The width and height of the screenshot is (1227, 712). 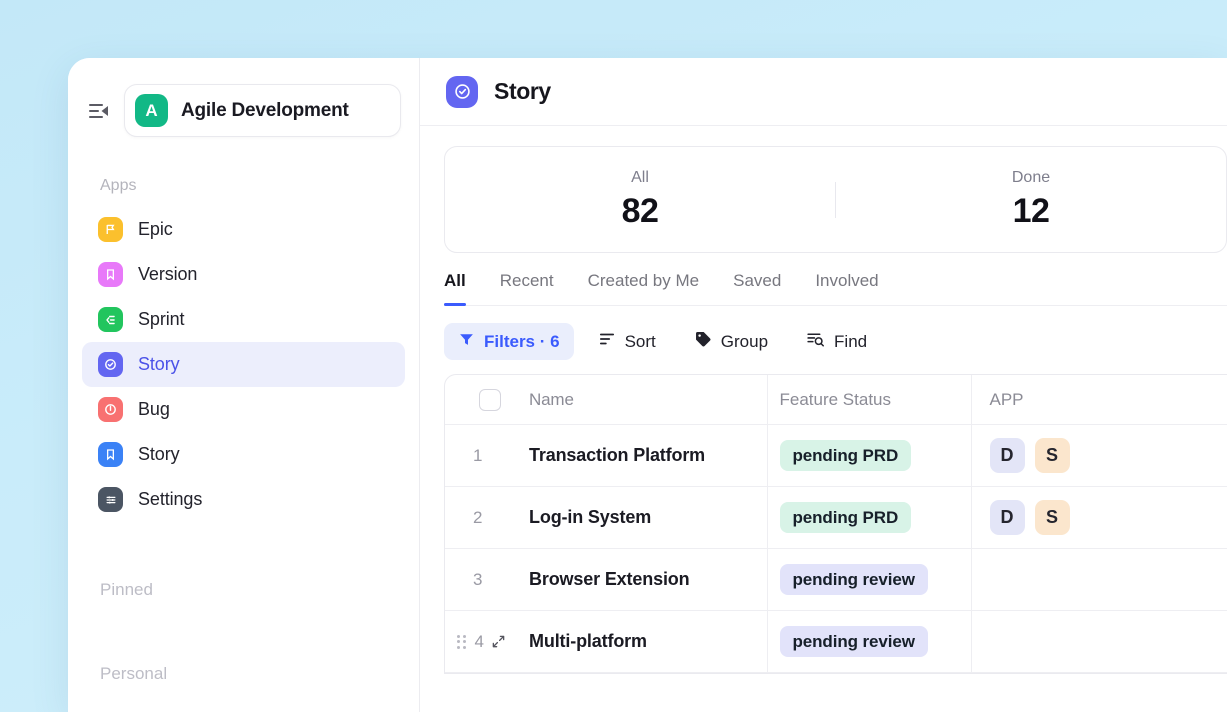 I want to click on row-index: 2, so click(x=478, y=517).